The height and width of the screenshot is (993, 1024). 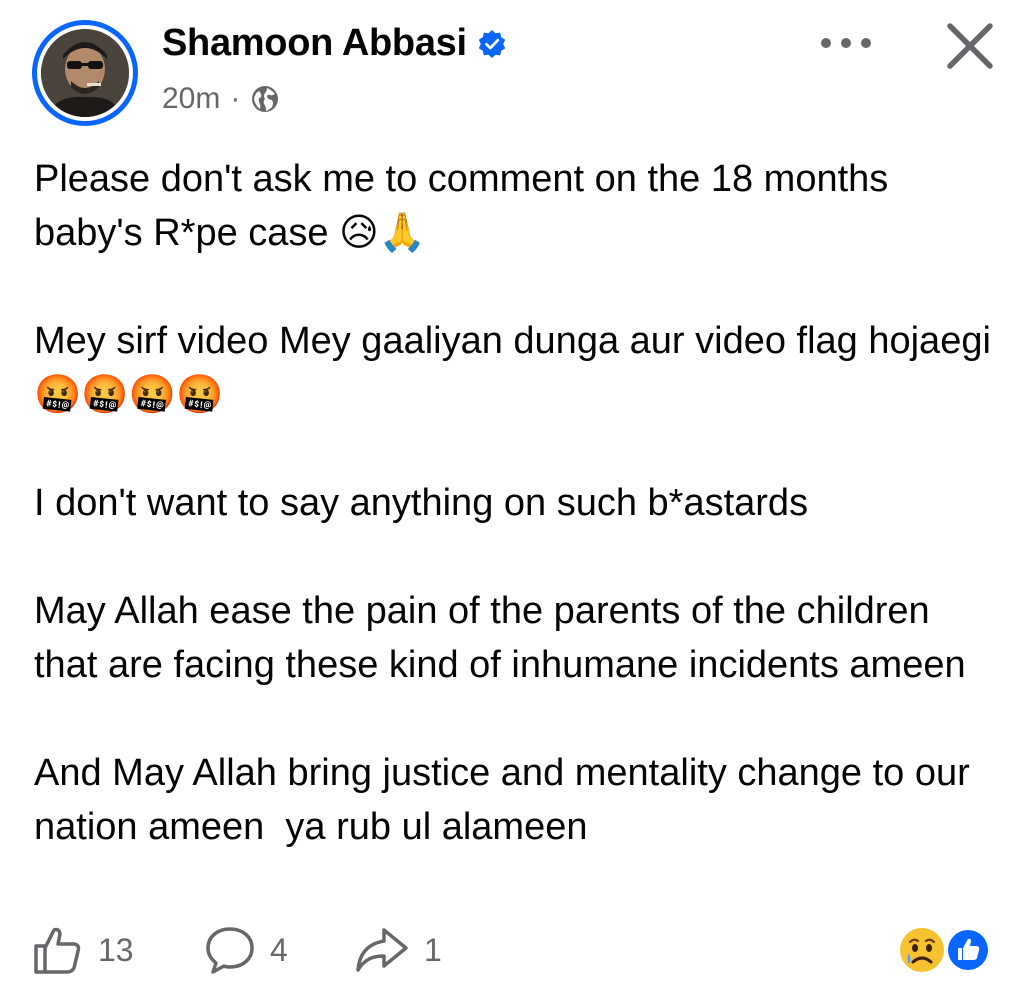 I want to click on author-name: Shamoon Abbasi, so click(x=314, y=43).